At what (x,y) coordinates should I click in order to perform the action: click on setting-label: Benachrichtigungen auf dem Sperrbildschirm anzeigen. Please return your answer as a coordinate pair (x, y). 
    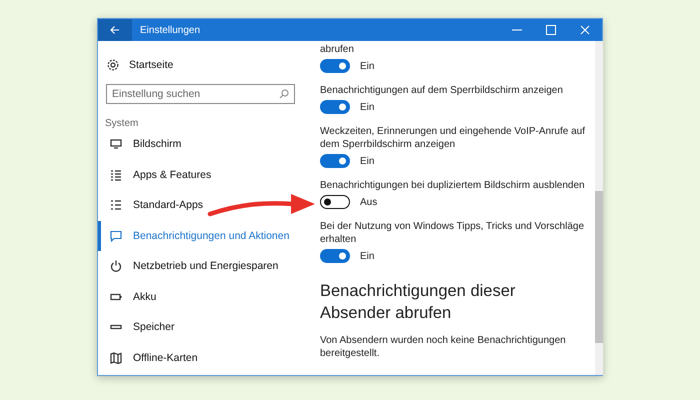
    Looking at the image, I should click on (442, 90).